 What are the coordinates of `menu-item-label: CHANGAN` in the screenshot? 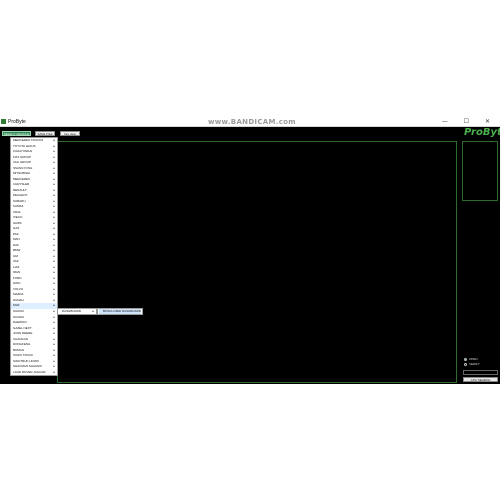 It's located at (21, 338).